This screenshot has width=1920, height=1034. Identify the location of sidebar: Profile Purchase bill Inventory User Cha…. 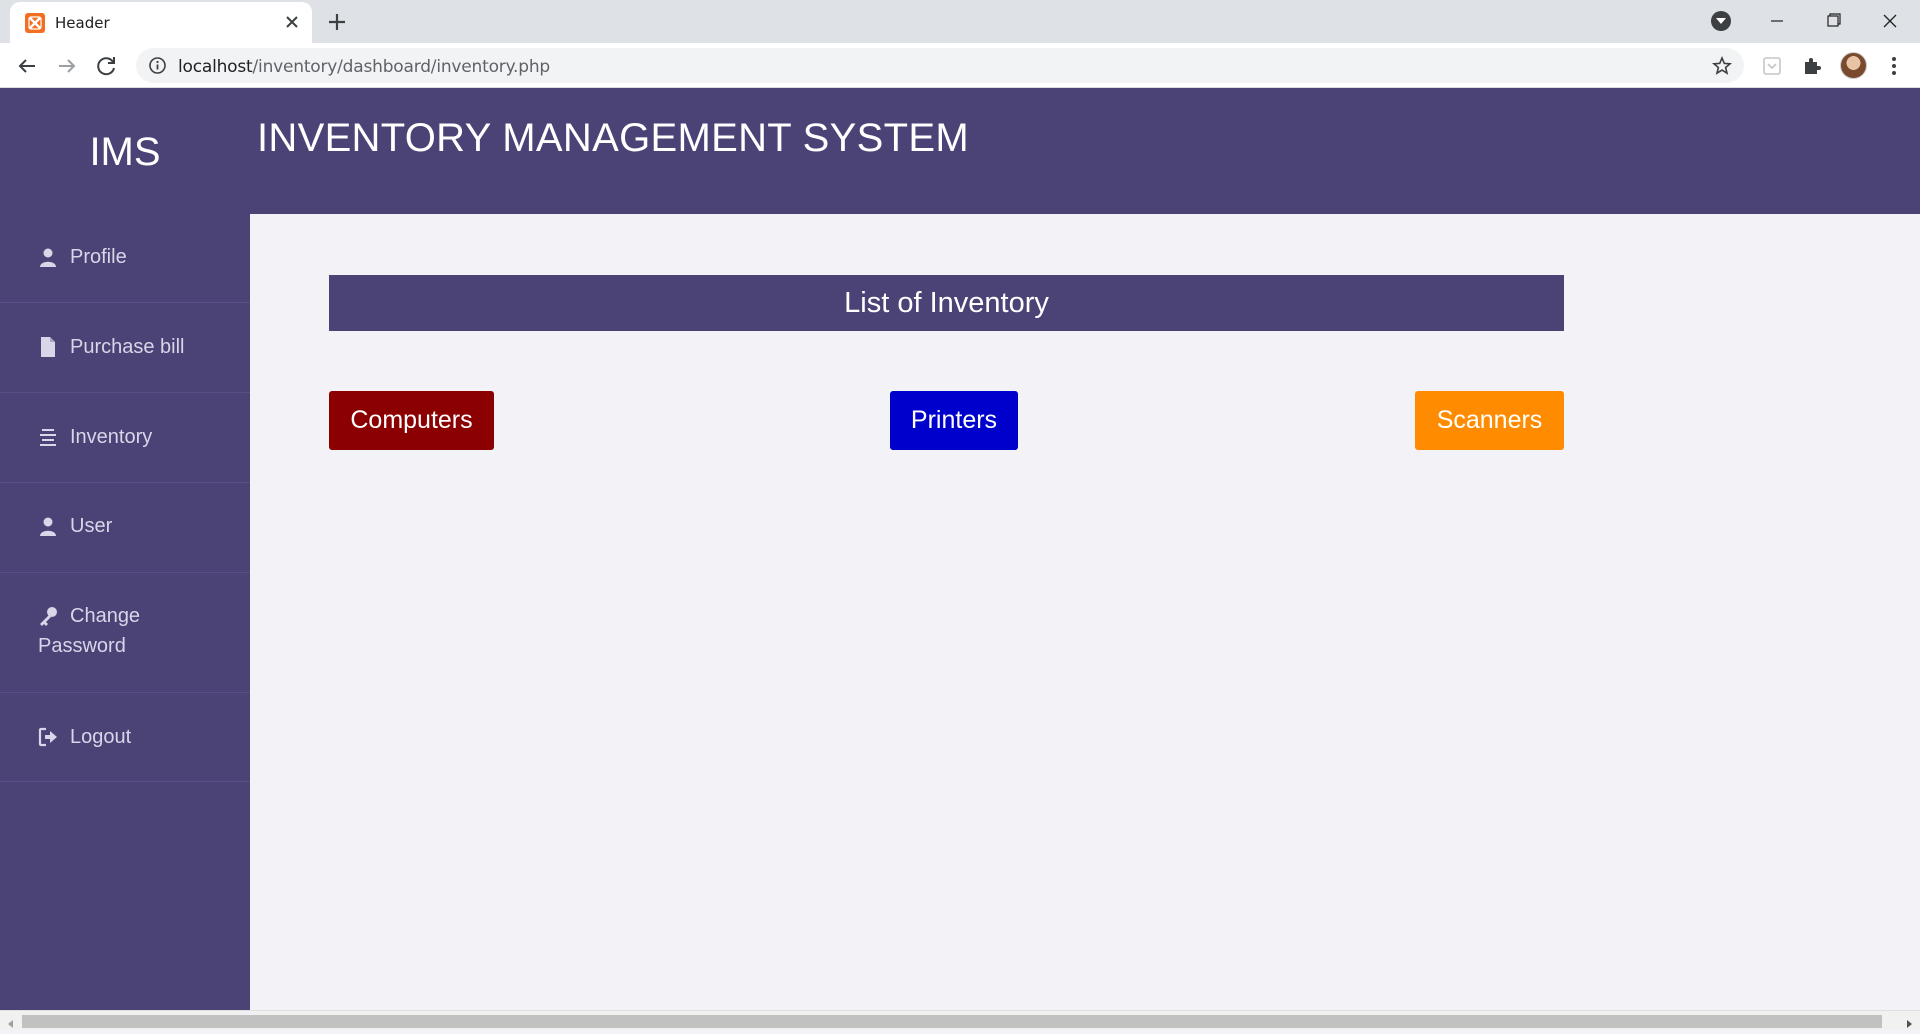
(125, 612).